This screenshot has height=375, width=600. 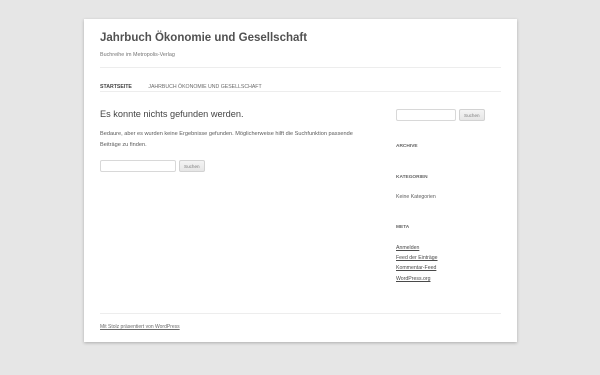 I want to click on meta-link-comments-feed: Kommentar-Feed, so click(x=416, y=268).